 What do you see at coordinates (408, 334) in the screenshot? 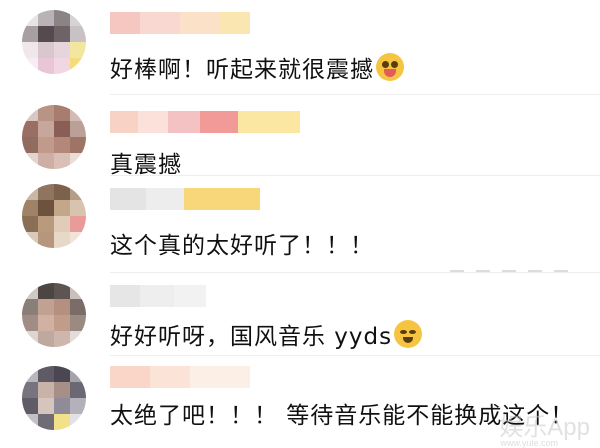
I see `teary-face-emoji-icon` at bounding box center [408, 334].